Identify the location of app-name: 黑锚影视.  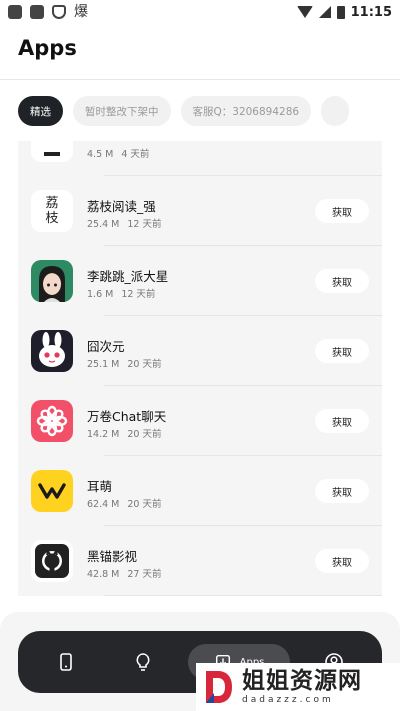
(112, 556).